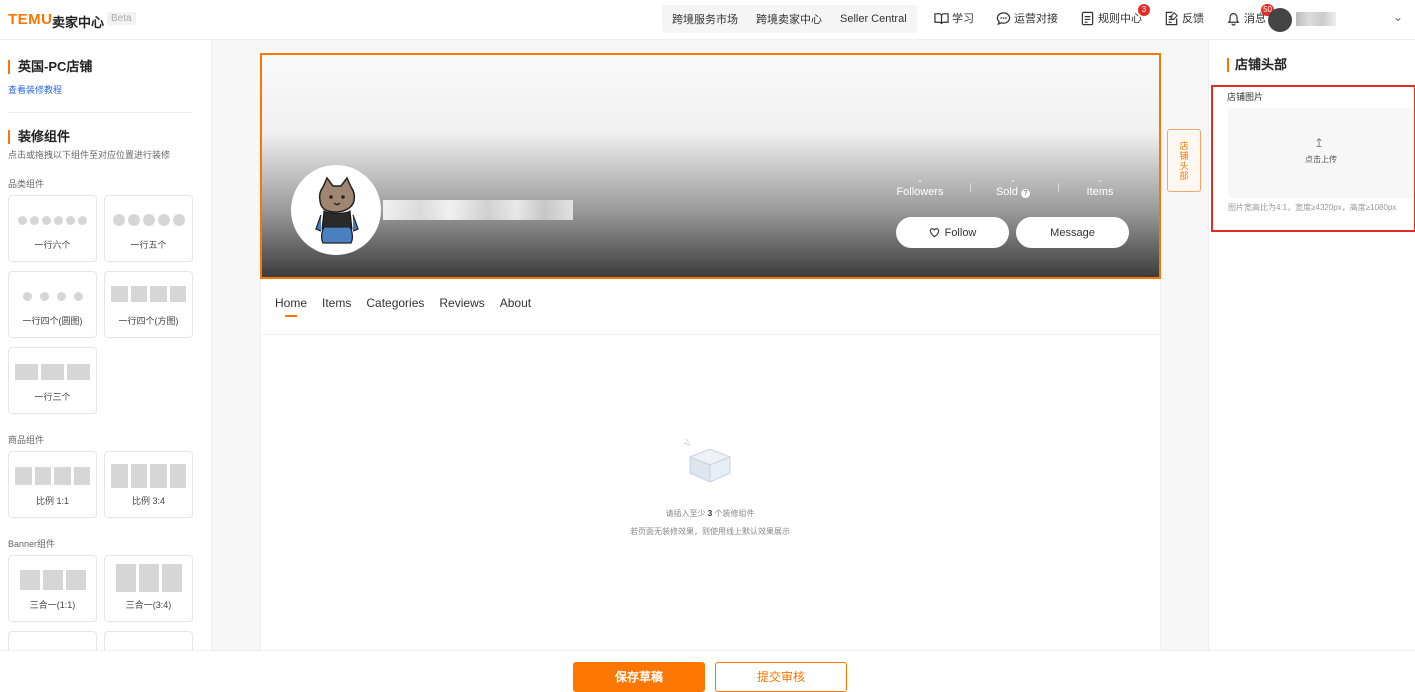  I want to click on tile-label: 比例 1:1, so click(52, 501).